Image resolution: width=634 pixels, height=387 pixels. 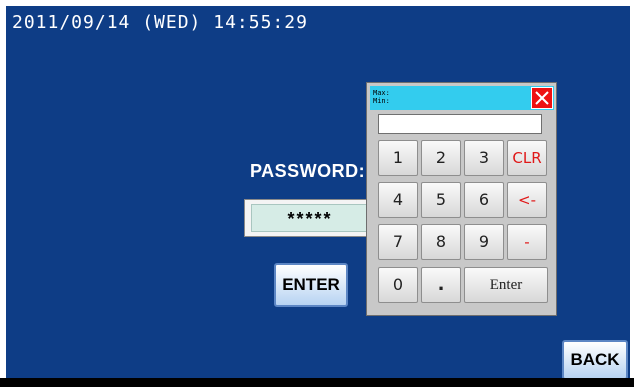 What do you see at coordinates (381, 101) in the screenshot?
I see `keypad-min-label: Min:` at bounding box center [381, 101].